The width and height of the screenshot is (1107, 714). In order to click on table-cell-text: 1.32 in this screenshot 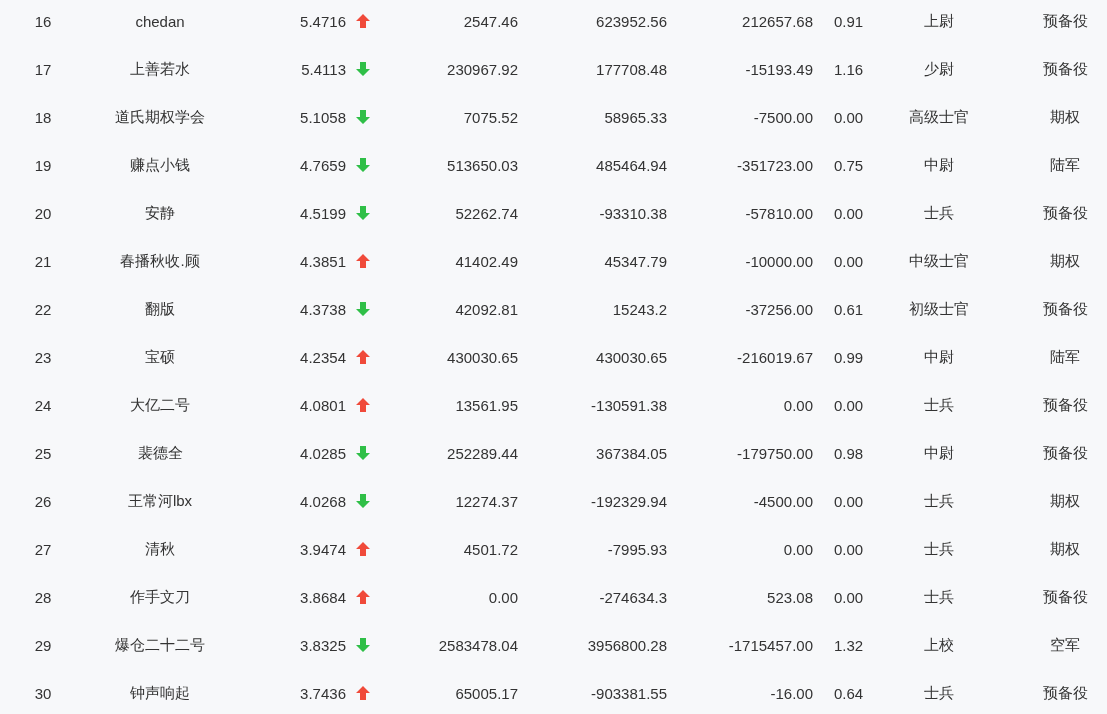, I will do `click(849, 645)`.